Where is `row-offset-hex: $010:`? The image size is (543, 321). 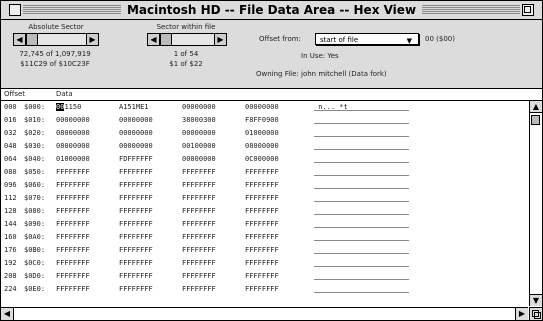 row-offset-hex: $010: is located at coordinates (35, 120).